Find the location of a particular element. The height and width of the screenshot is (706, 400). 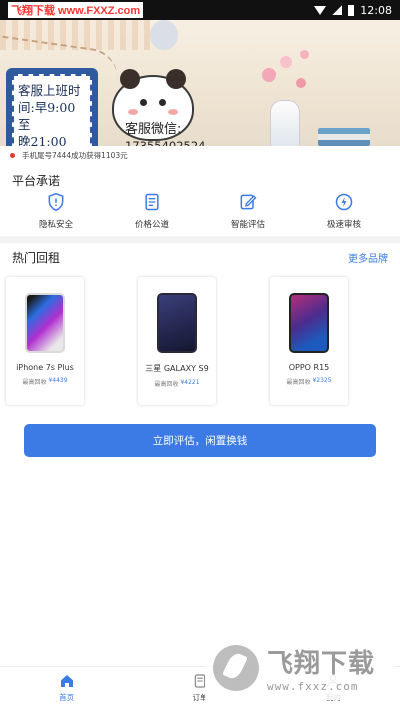

product-name: OPPO R15 is located at coordinates (309, 367).